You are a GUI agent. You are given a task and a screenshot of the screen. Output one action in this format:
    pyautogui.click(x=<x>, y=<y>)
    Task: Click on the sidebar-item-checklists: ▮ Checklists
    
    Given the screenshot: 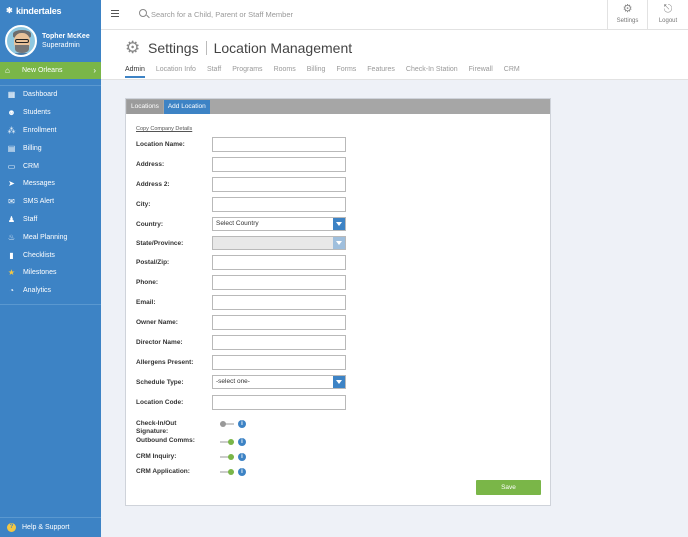 What is the action you would take?
    pyautogui.click(x=50, y=255)
    